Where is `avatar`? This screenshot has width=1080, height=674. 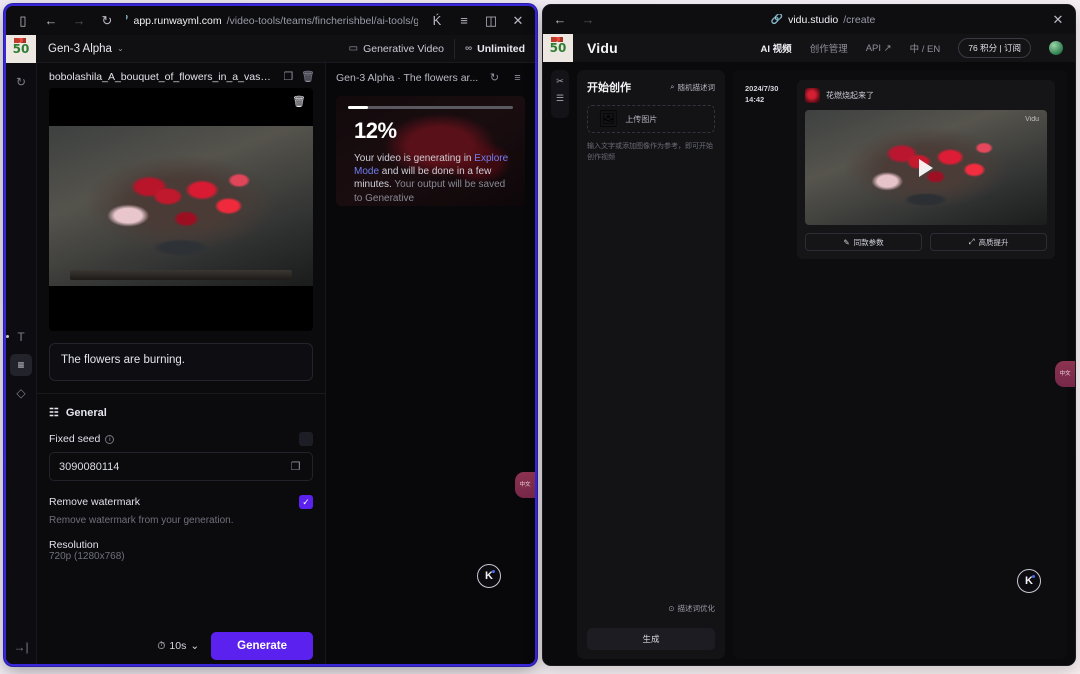 avatar is located at coordinates (1056, 48).